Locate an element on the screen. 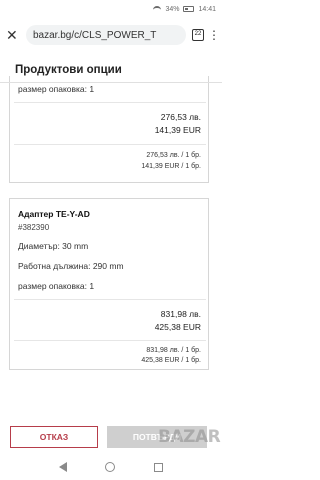 Image resolution: width=320 pixels, height=480 pixels. bazar-watermark-logo: BAZAR is located at coordinates (189, 437).